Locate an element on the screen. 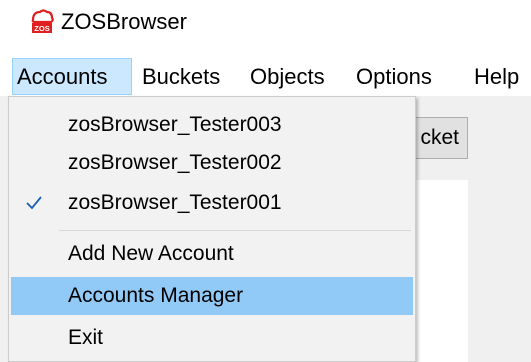  menu-bar: Accounts Buckets Objects Options Help is located at coordinates (265, 77).